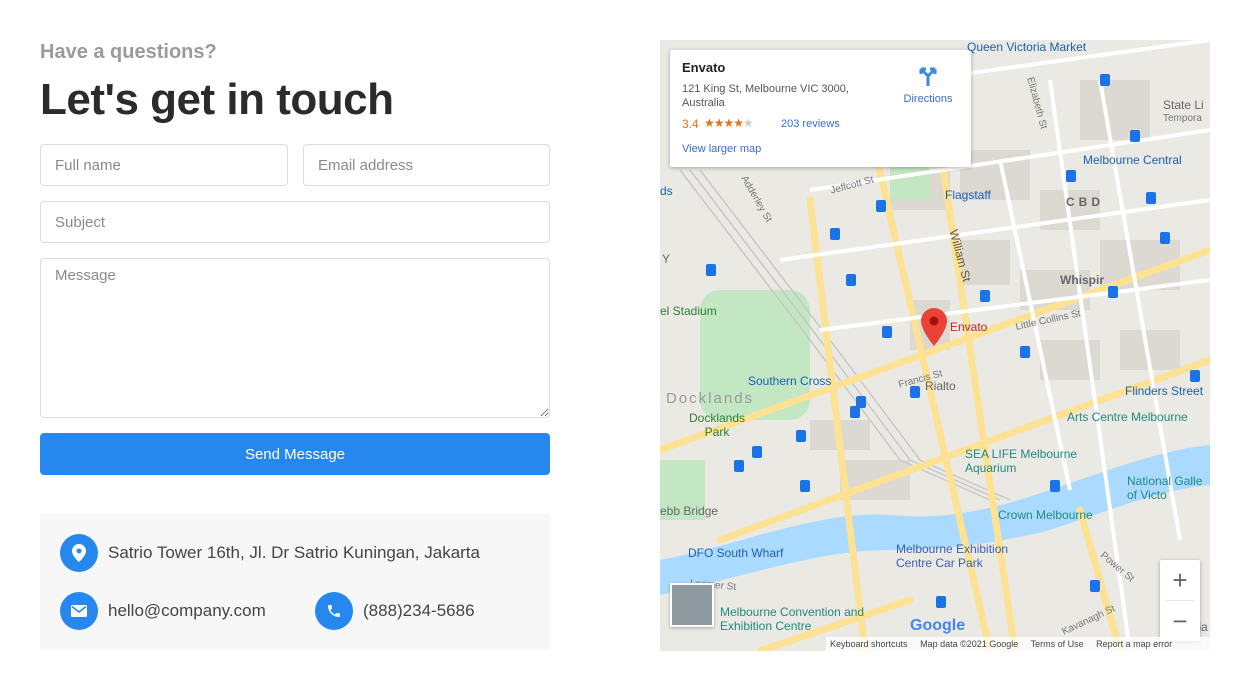  What do you see at coordinates (689, 511) in the screenshot?
I see `map-label-webb-bridge: ebb Bridge` at bounding box center [689, 511].